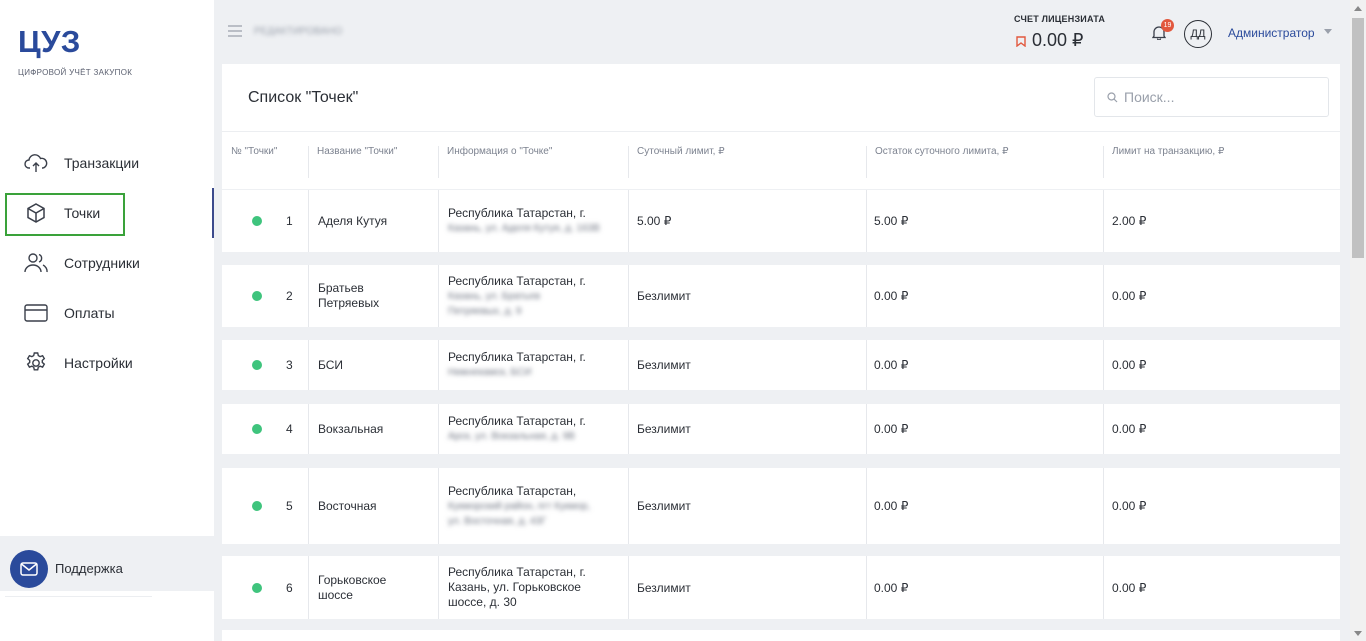 This screenshot has height=641, width=1366. I want to click on sidebar-item-label: Оплаты, so click(89, 313).